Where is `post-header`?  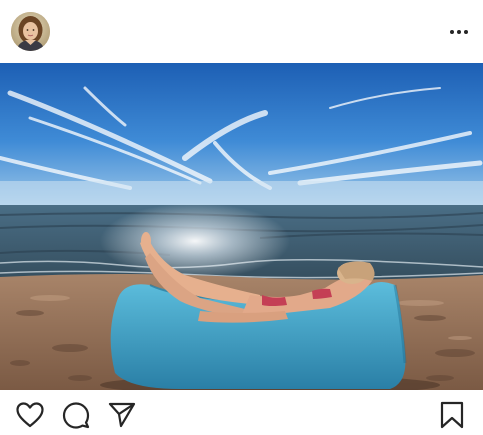
post-header is located at coordinates (241, 31).